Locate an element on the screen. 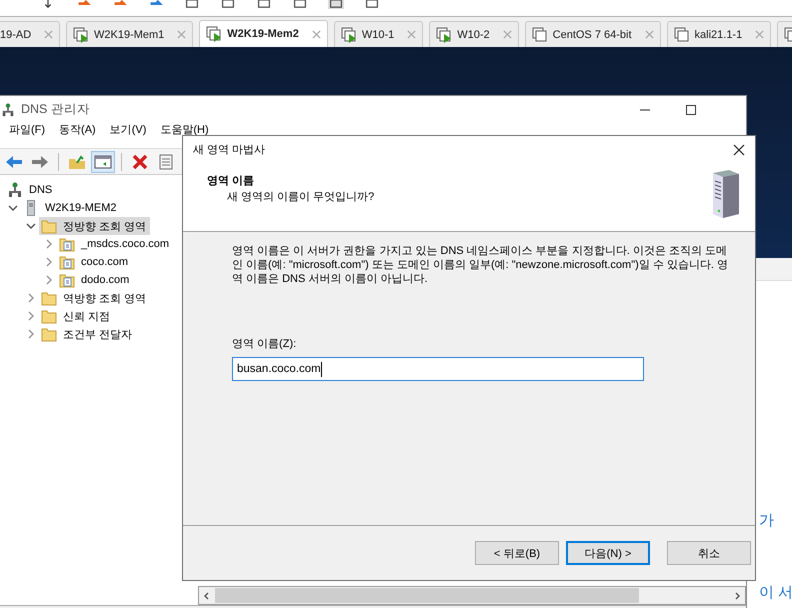  page-subheading: 새 영역의 이름이 무엇입니까? is located at coordinates (300, 197).